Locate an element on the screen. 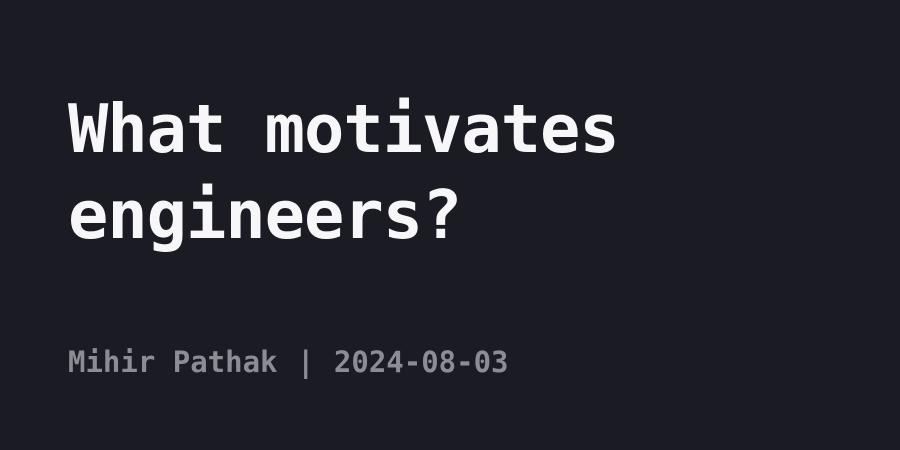 Image resolution: width=900 pixels, height=450 pixels. post-date: 2024-08-03 is located at coordinates (421, 362).